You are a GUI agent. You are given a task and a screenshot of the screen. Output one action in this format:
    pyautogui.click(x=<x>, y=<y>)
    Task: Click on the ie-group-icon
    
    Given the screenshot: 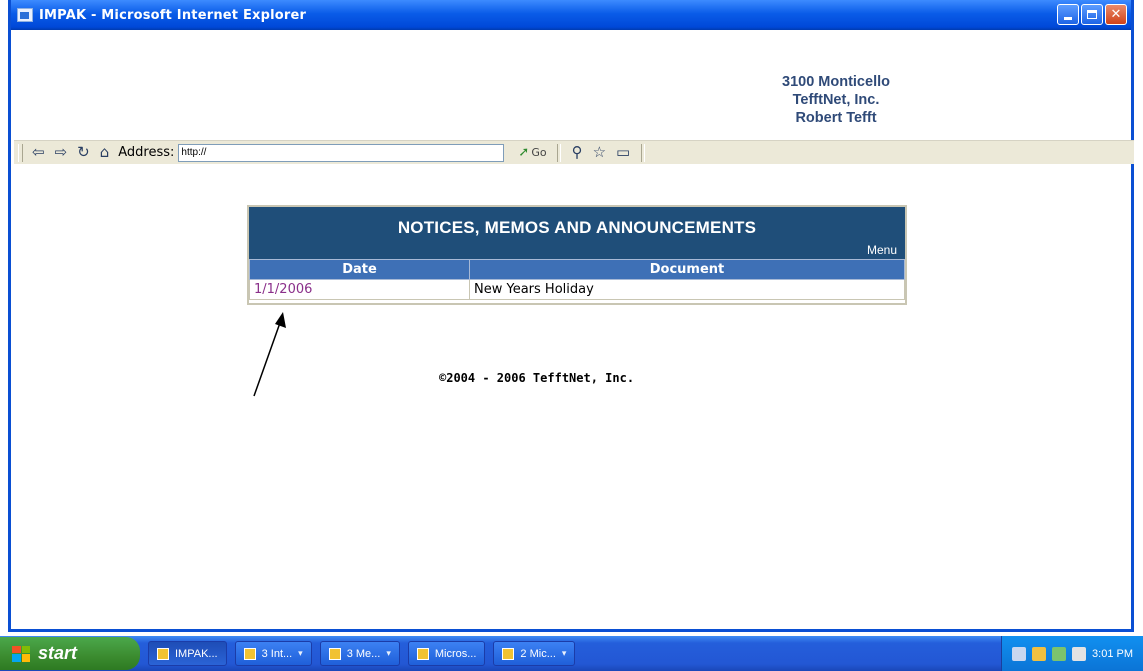 What is the action you would take?
    pyautogui.click(x=249, y=653)
    